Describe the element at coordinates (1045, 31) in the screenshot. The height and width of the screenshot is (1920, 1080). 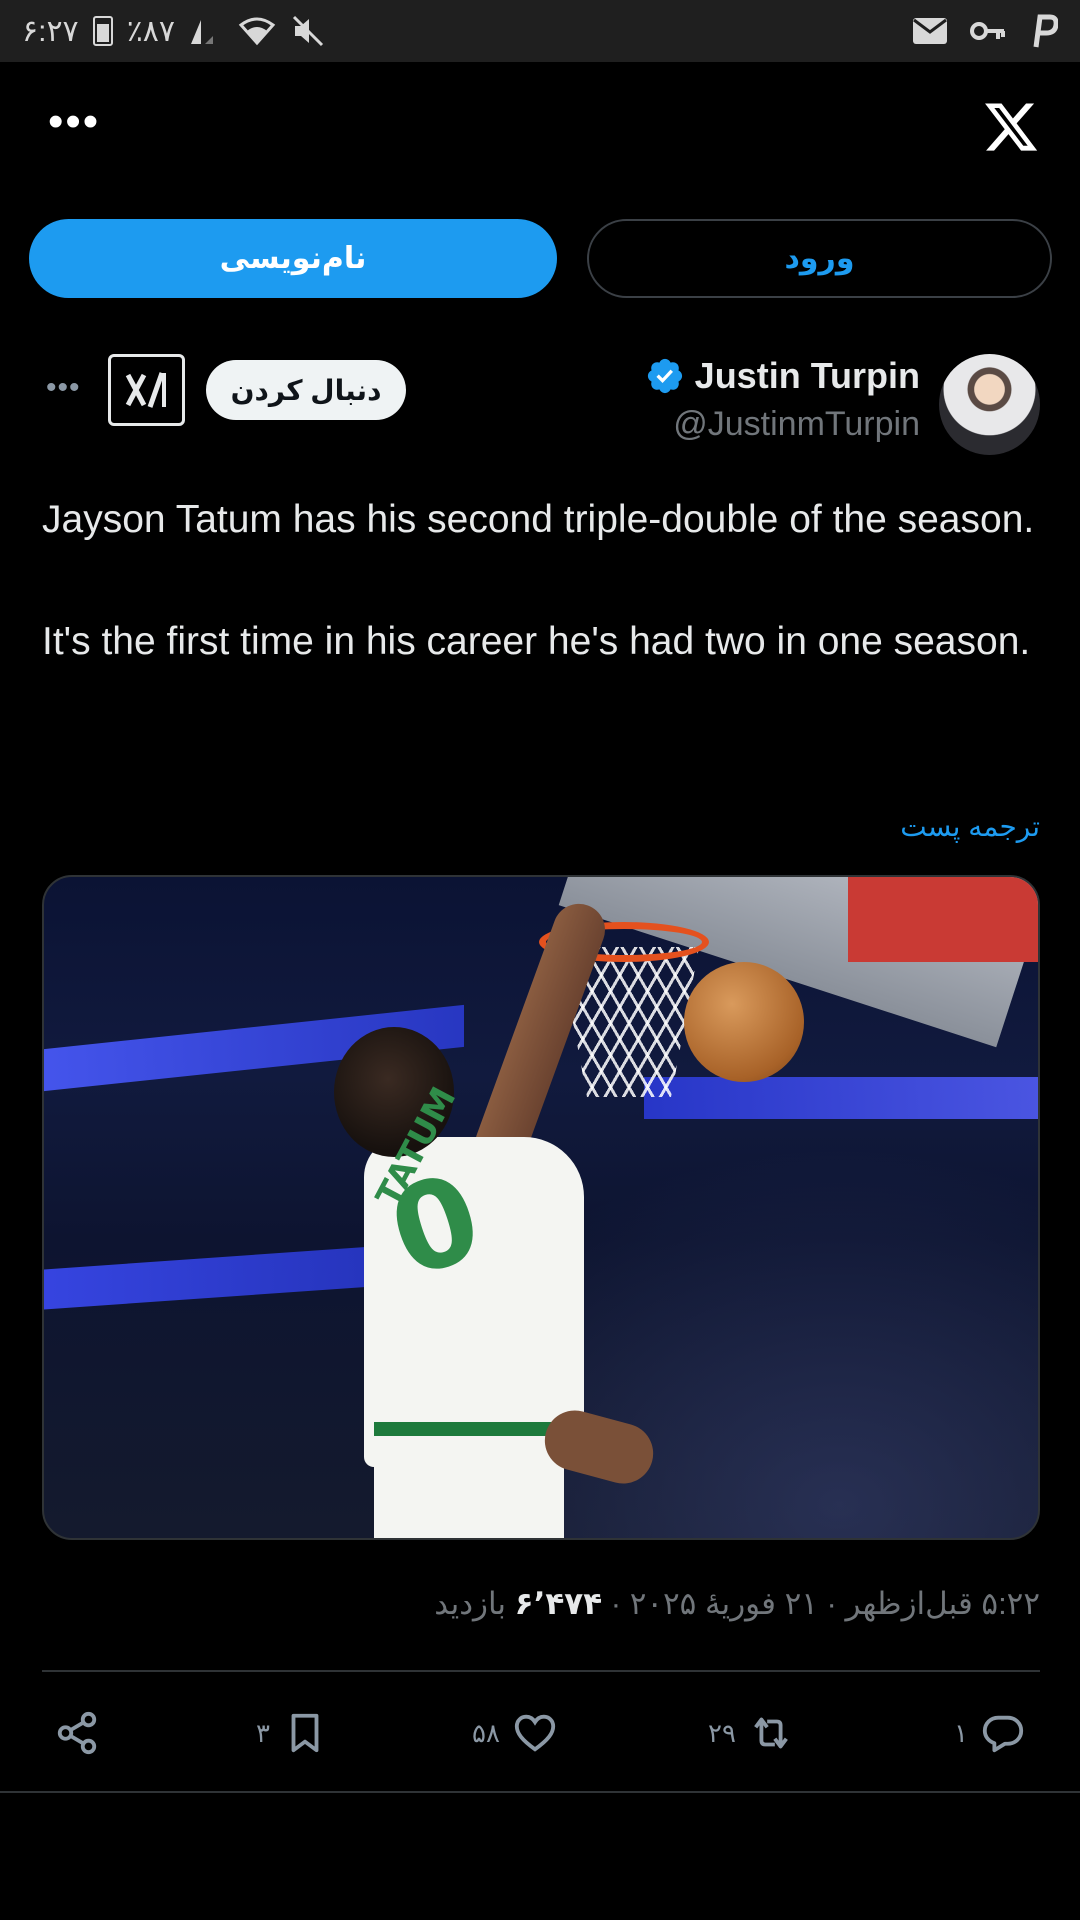
I see `p-icon` at that location.